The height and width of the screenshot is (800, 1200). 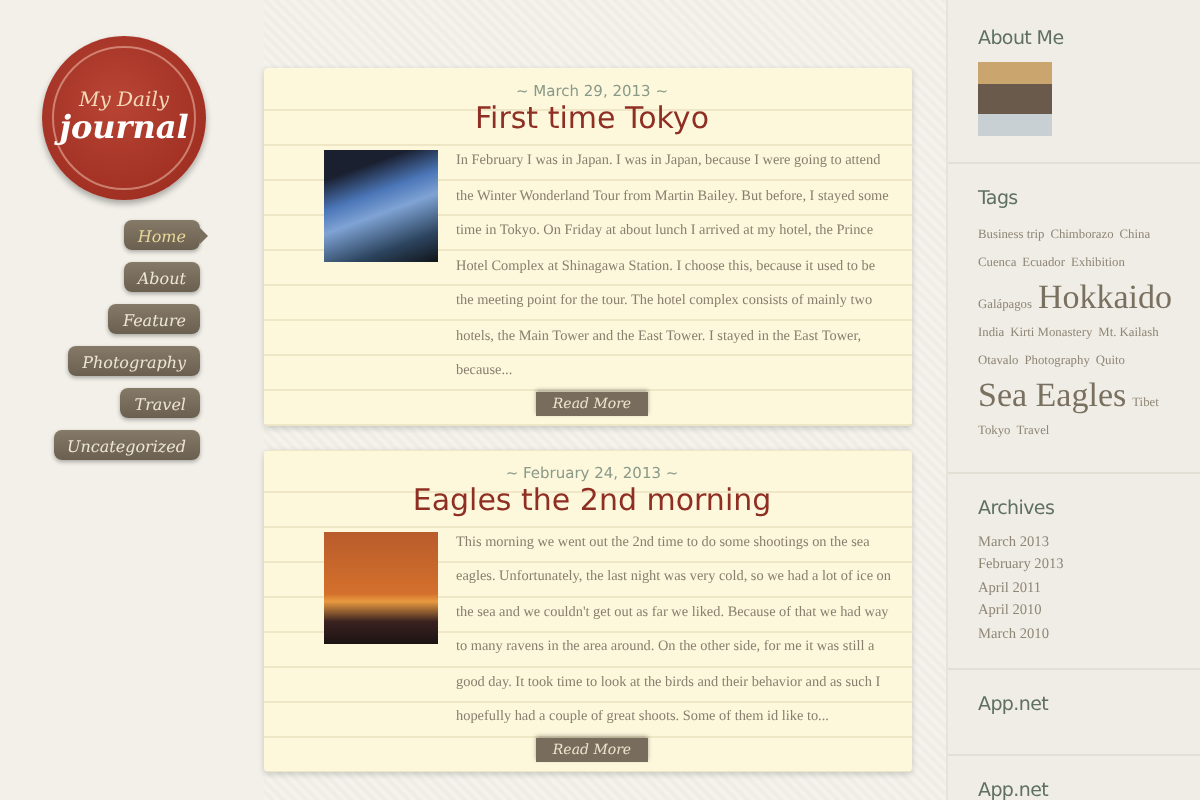 What do you see at coordinates (161, 277) in the screenshot?
I see `nav-button: About` at bounding box center [161, 277].